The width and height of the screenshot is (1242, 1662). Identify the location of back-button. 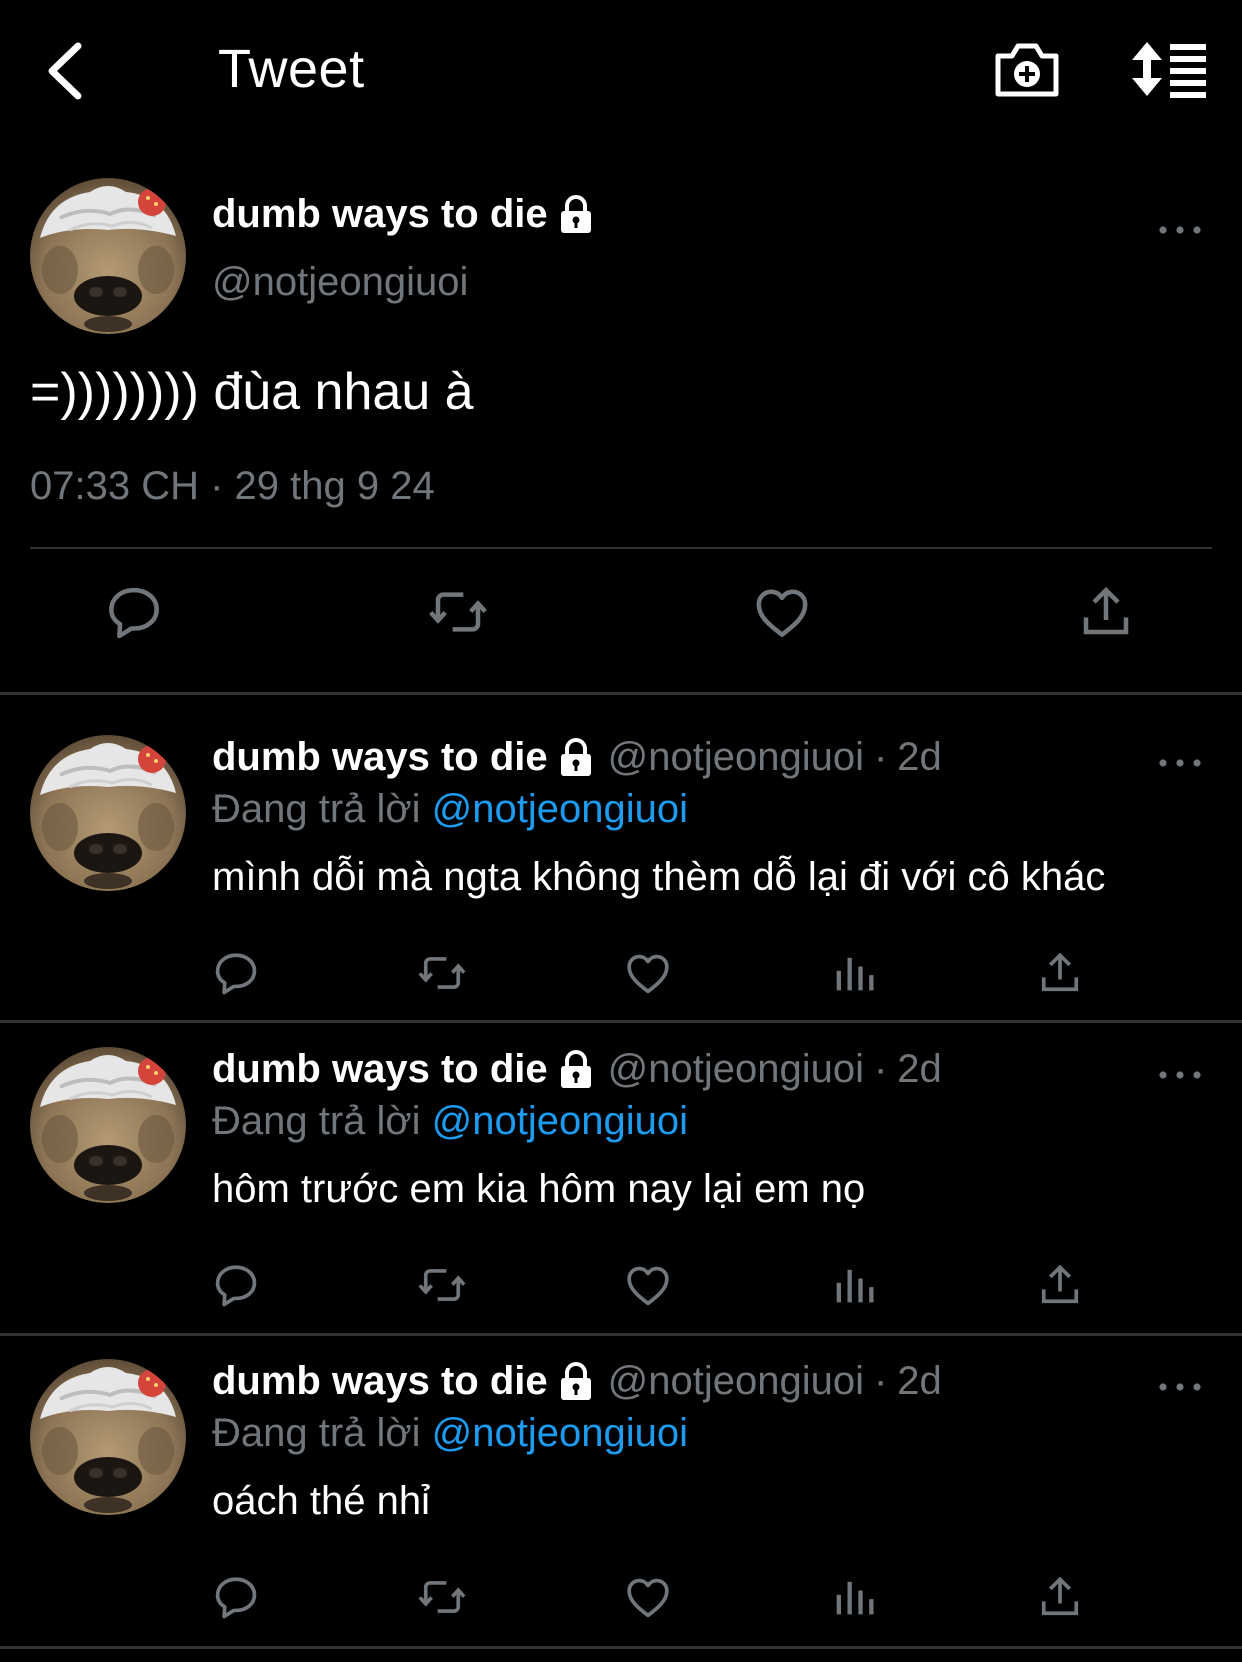
(70, 71).